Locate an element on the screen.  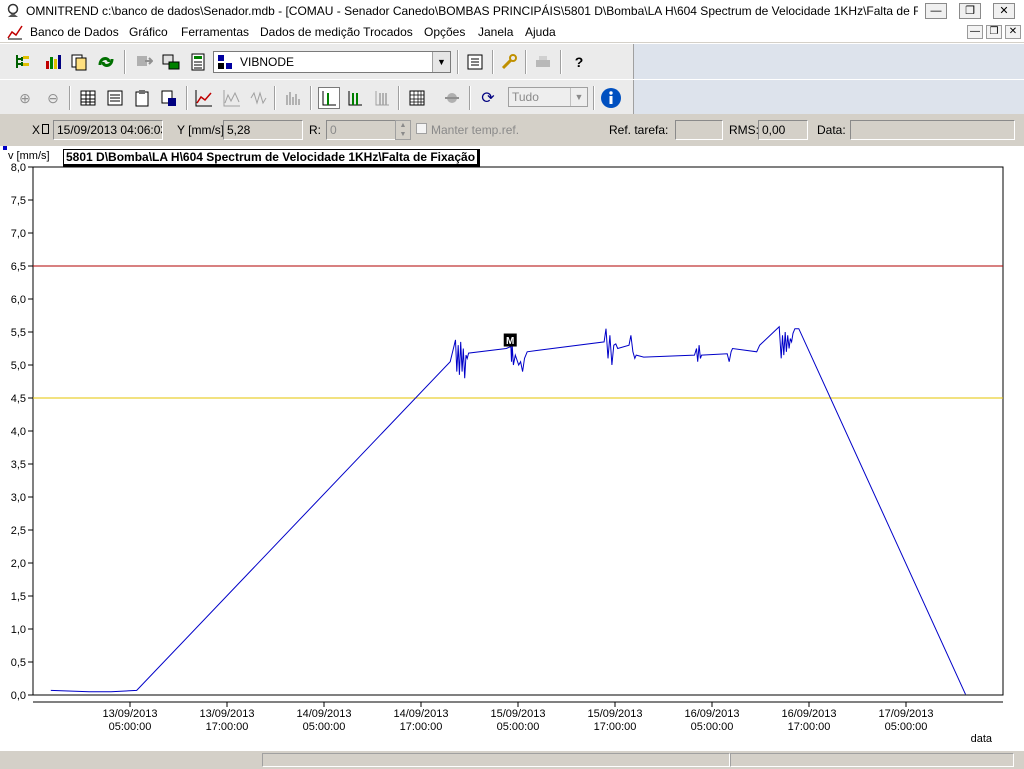
grid-node-icon is located at coordinates (225, 62).